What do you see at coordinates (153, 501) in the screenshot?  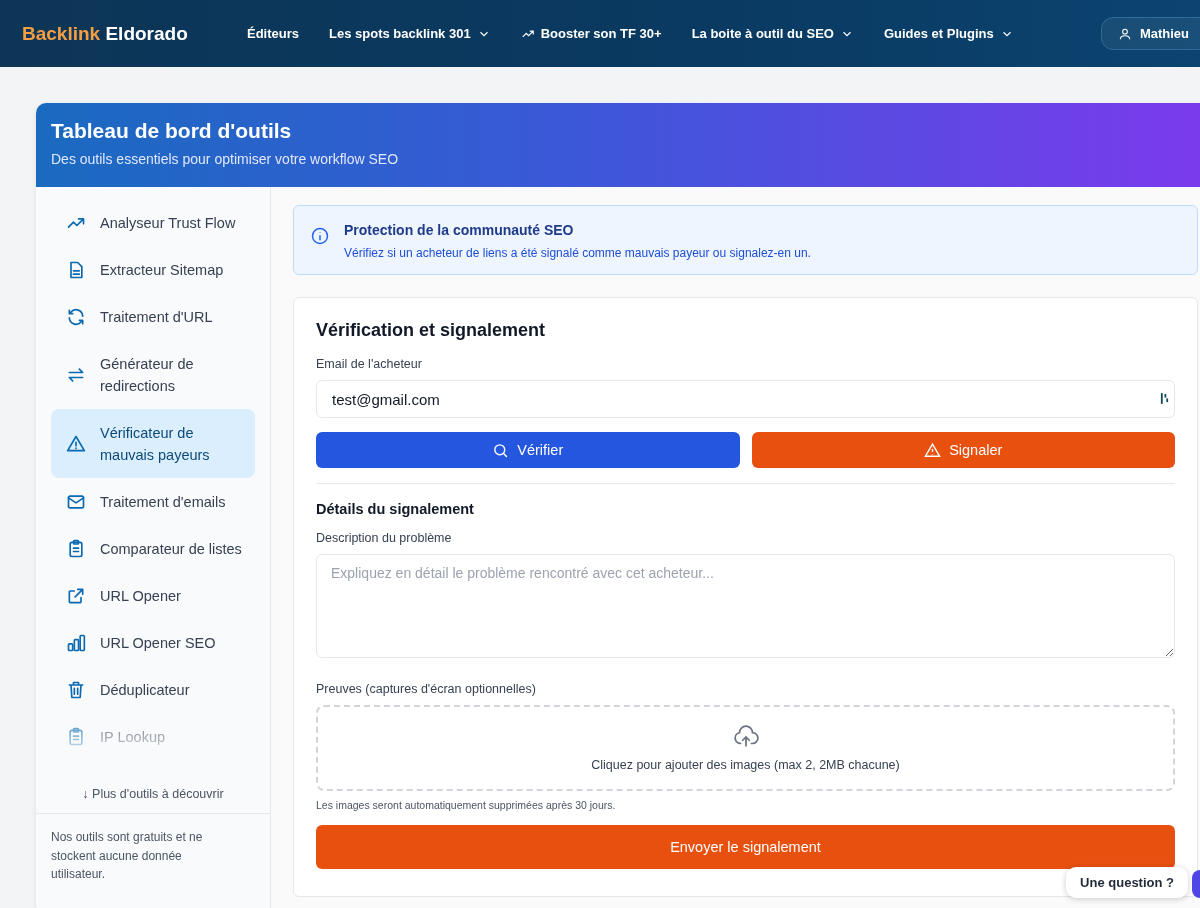 I see `sidebar-item: Traitement d'emails` at bounding box center [153, 501].